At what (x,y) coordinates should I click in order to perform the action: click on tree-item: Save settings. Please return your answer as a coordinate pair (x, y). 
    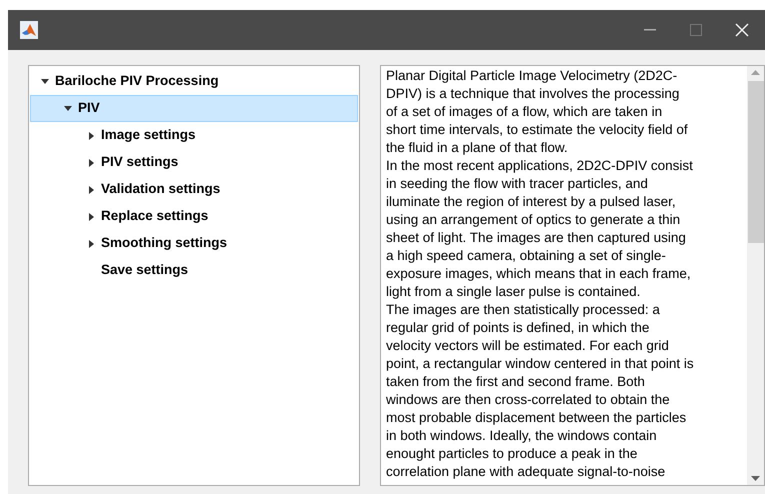
    Looking at the image, I should click on (194, 270).